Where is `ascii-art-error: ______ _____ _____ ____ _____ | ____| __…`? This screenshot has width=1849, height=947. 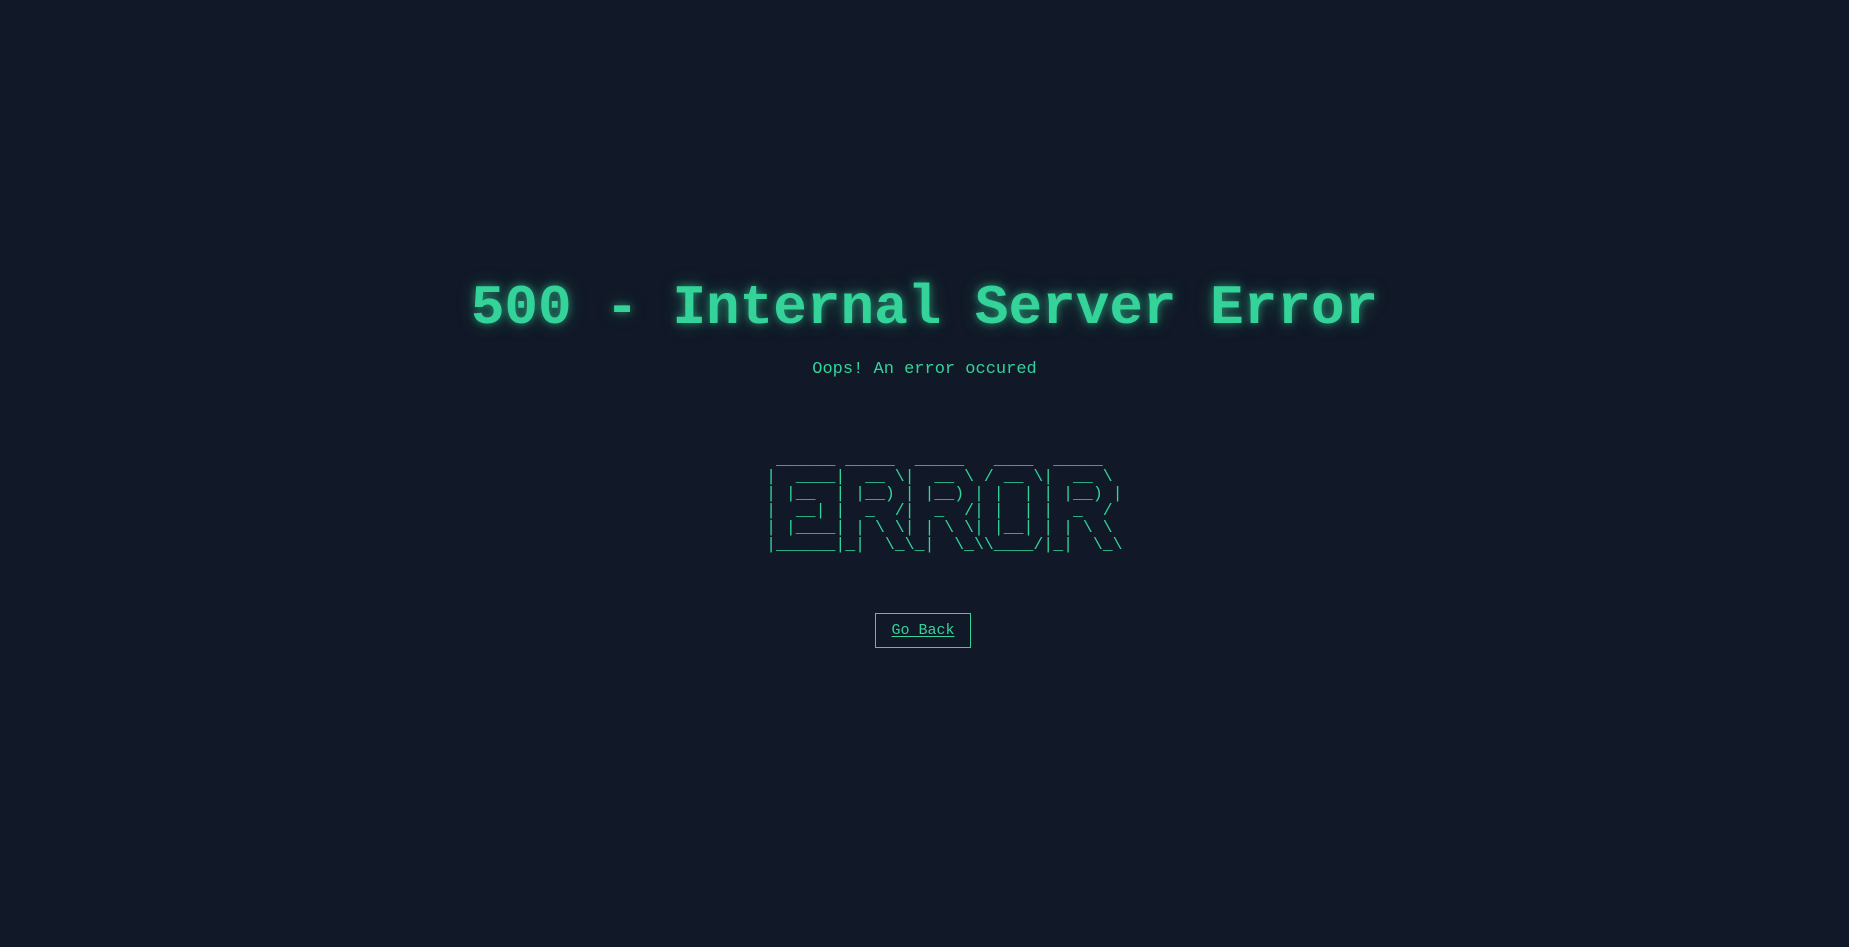 ascii-art-error: ______ _____ _____ ____ _____ | ____| __… is located at coordinates (924, 502).